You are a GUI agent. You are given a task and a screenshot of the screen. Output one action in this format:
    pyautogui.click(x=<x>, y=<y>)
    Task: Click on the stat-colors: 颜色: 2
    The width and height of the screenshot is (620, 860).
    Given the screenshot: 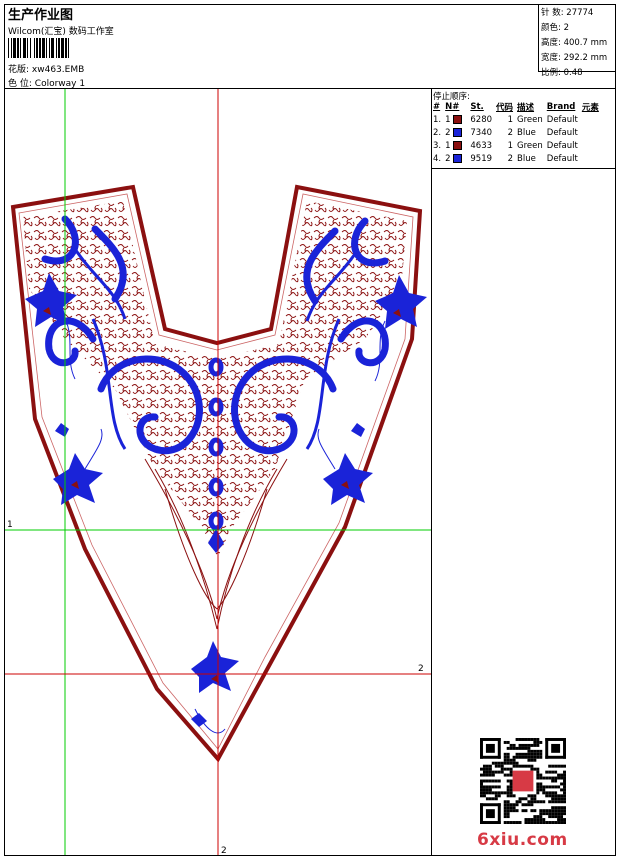 What is the action you would take?
    pyautogui.click(x=555, y=28)
    